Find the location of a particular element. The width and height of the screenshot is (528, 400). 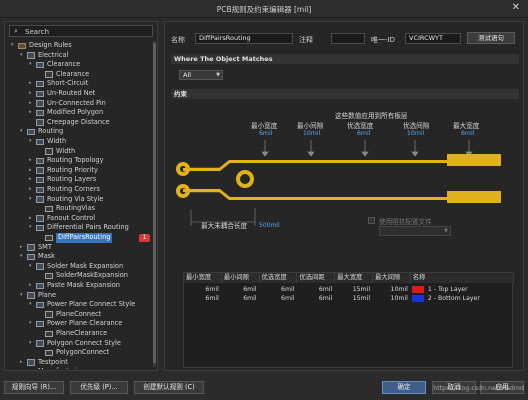

violation-count-badge: 1 is located at coordinates (144, 237).